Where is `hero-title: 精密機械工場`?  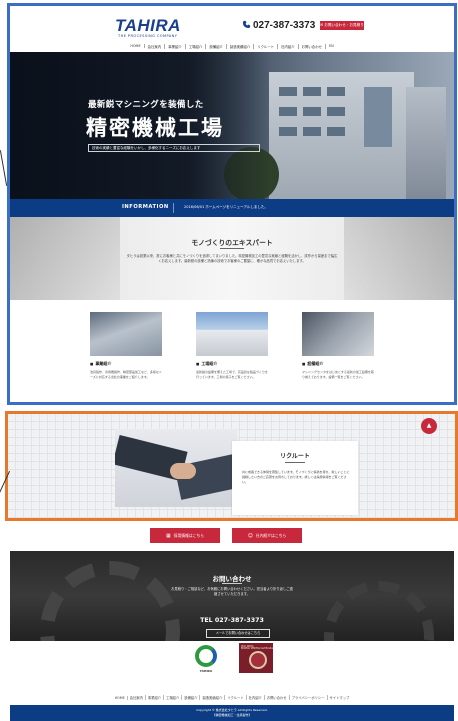
hero-title: 精密機械工場 is located at coordinates (155, 127).